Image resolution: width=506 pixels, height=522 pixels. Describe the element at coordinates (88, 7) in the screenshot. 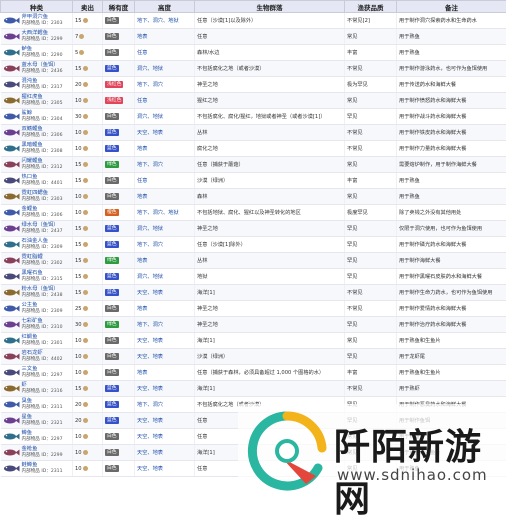

I see `header-sell: 卖出` at that location.